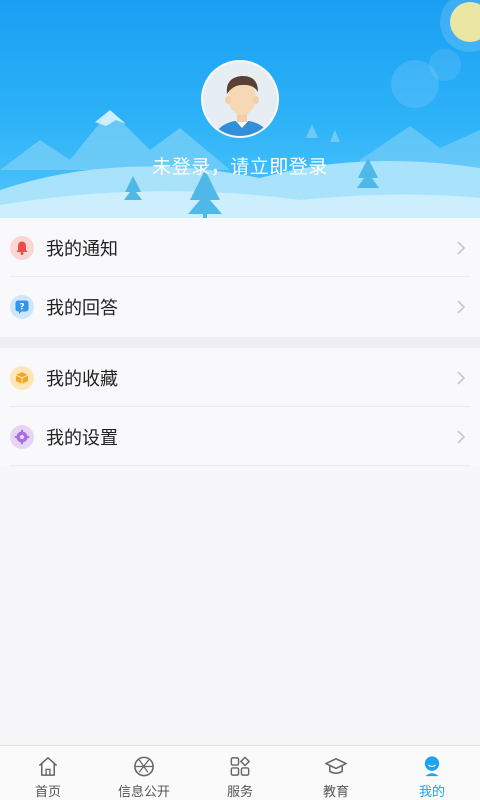 This screenshot has width=480, height=800. I want to click on user-icon, so click(432, 766).